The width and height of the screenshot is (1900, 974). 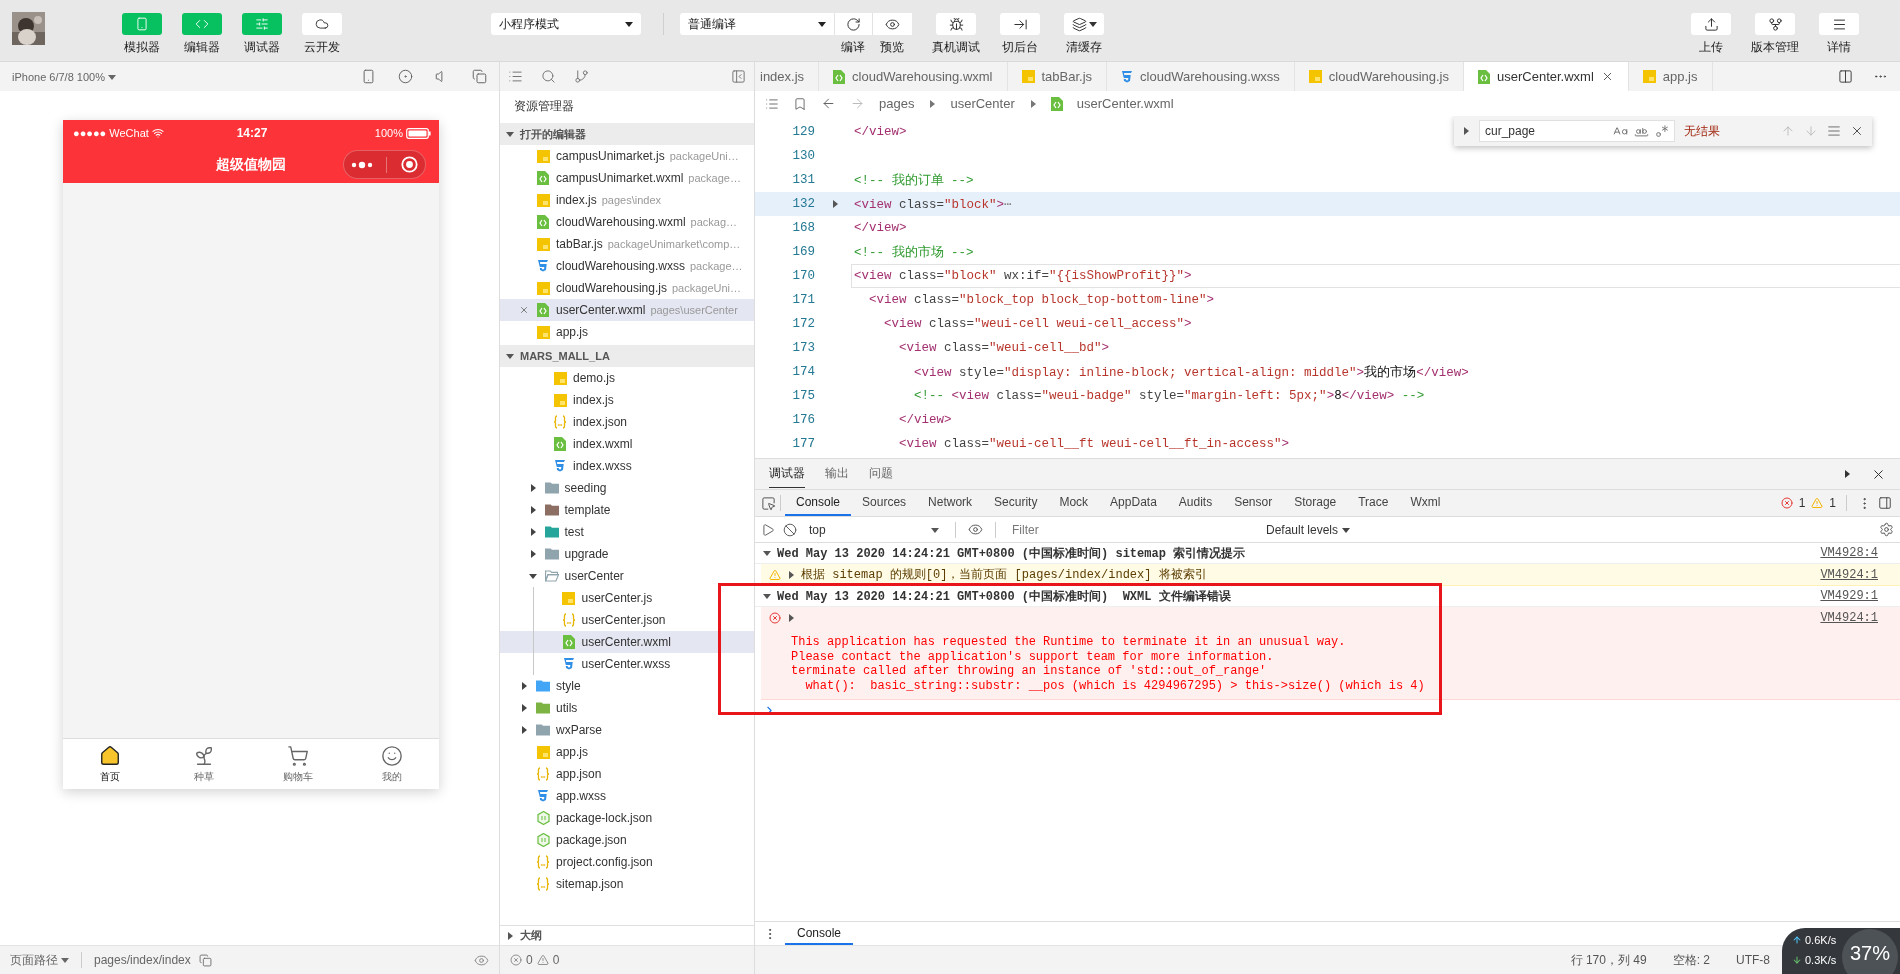 What do you see at coordinates (627, 134) in the screenshot?
I see `section-header: 打开的编辑器` at bounding box center [627, 134].